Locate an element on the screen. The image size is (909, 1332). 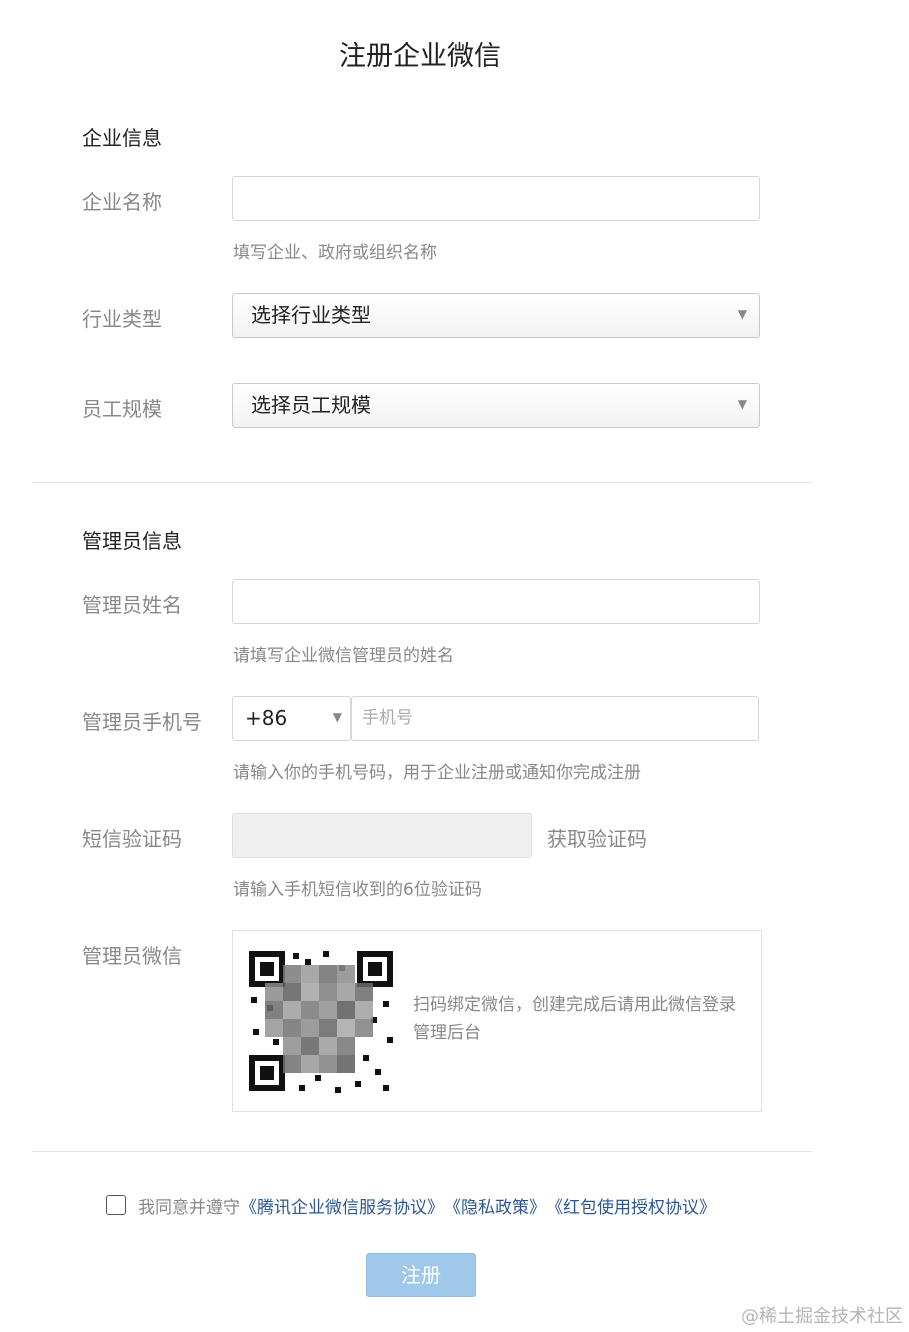
phone-placeholder: 手机号 is located at coordinates (387, 718).